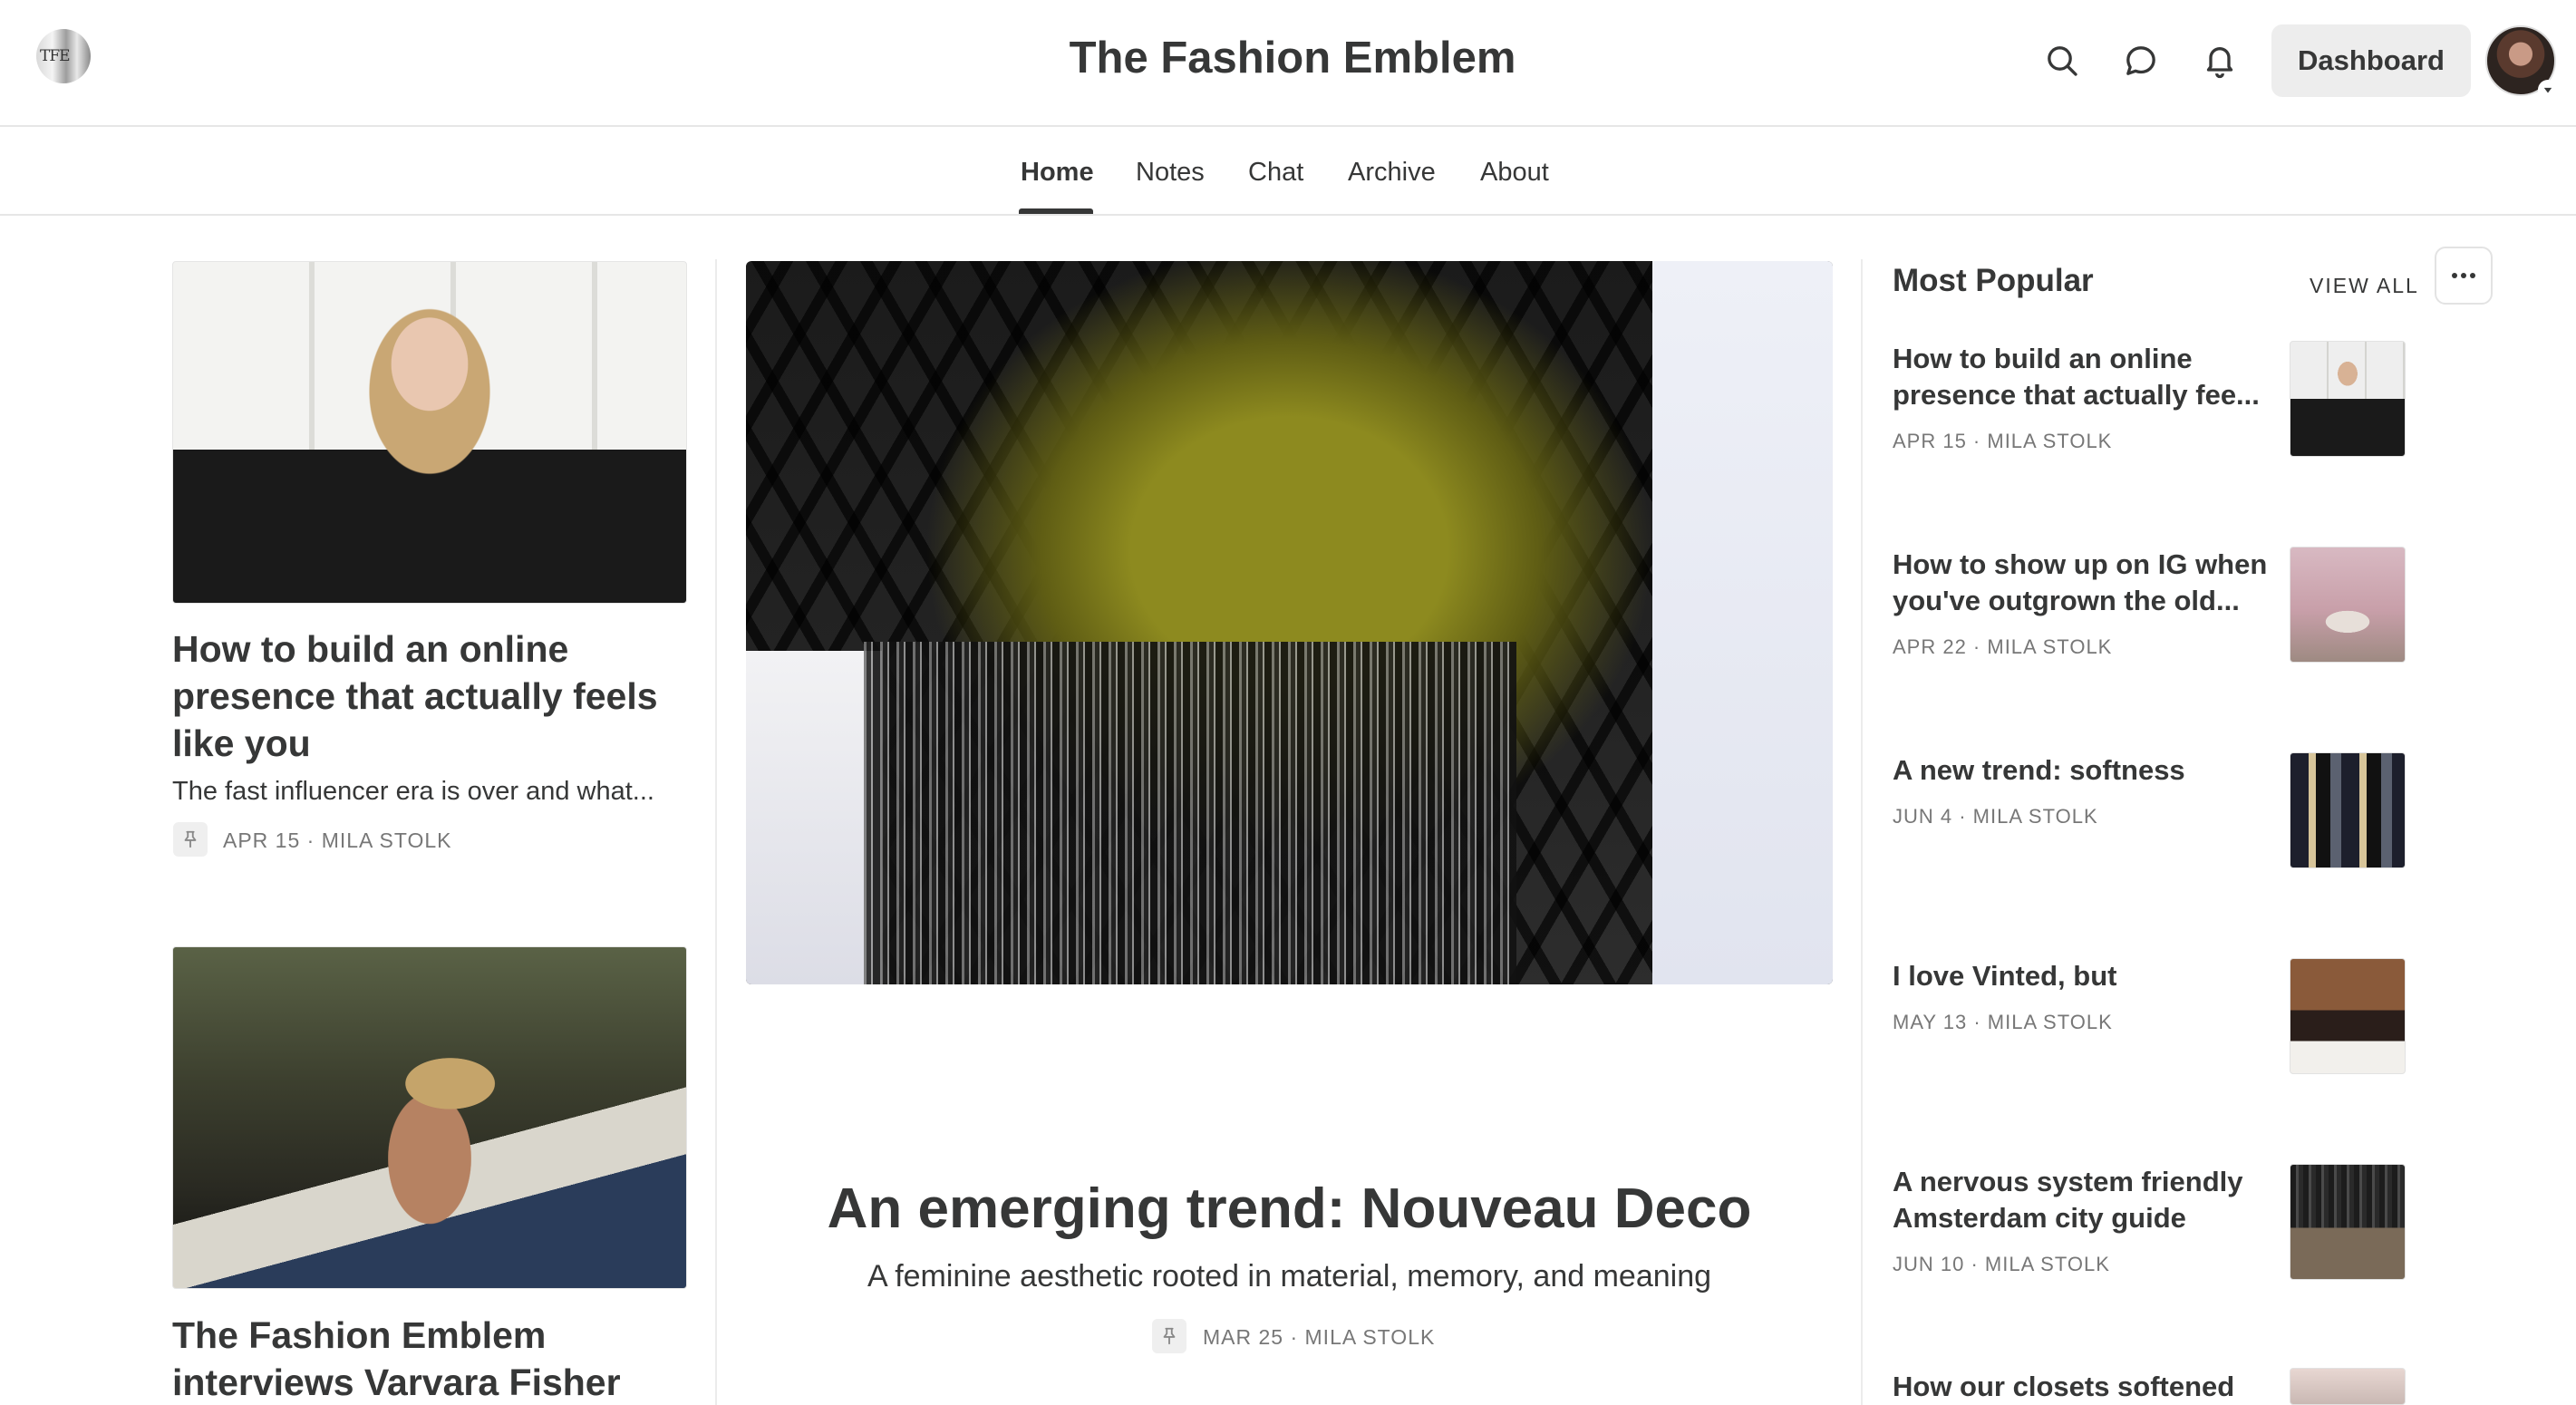  I want to click on search-icon, so click(2062, 61).